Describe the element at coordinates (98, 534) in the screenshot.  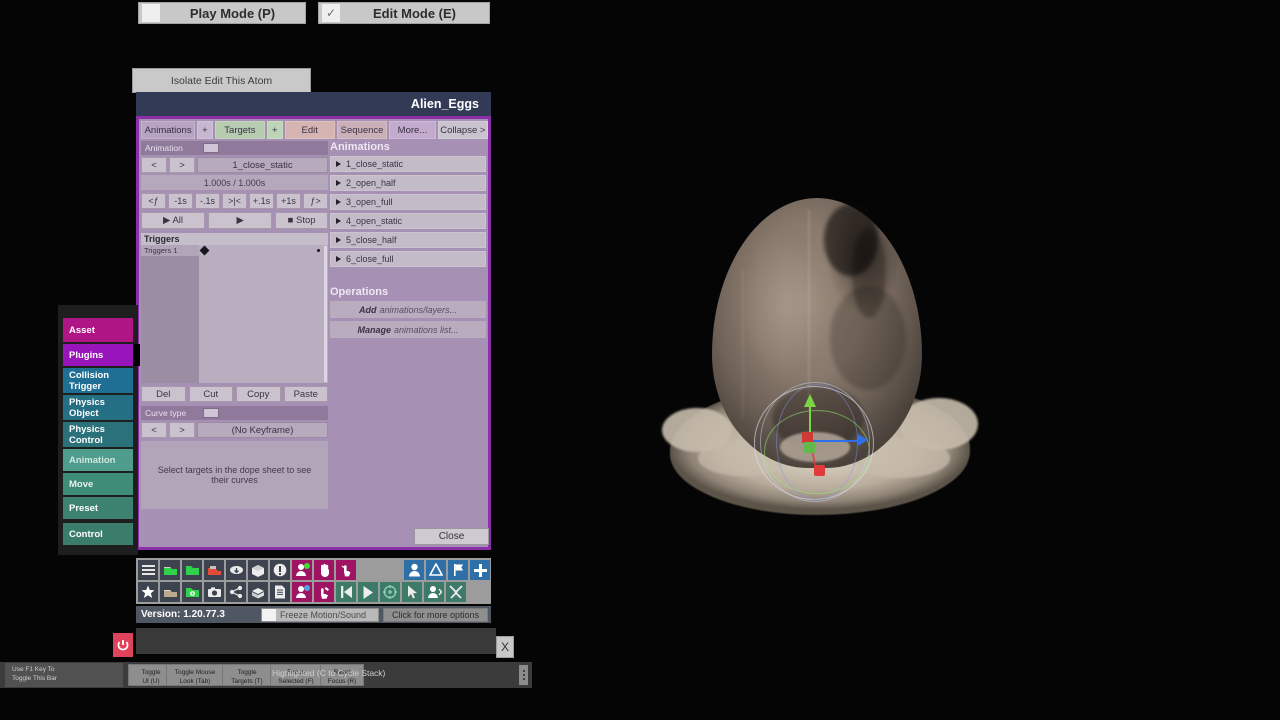
I see `sidebar-item-control: Control` at that location.